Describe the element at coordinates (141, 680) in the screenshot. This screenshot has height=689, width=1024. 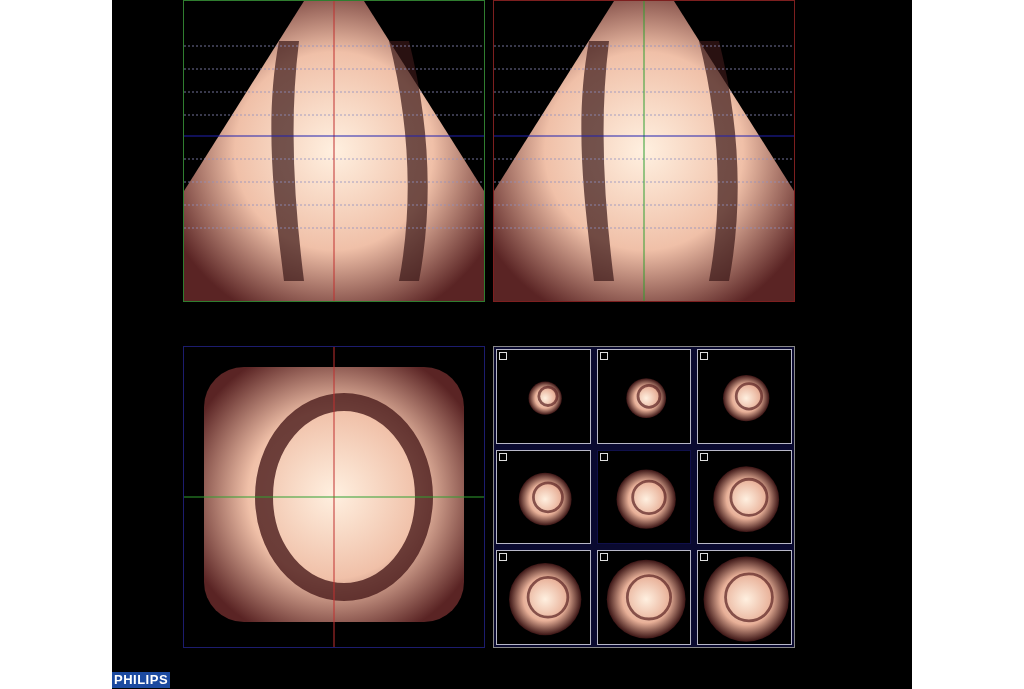
I see `brand-logo: PHILIPS` at that location.